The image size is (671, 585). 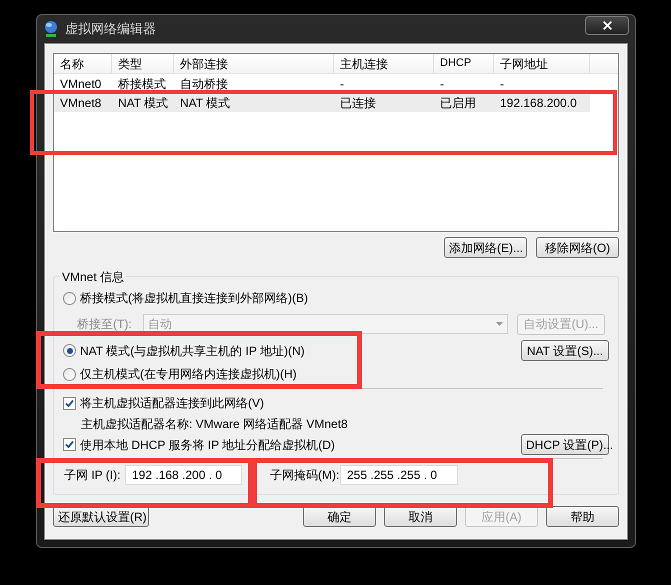 I want to click on subnet-mask-field: 255 .255 .255 . 0, so click(x=399, y=475).